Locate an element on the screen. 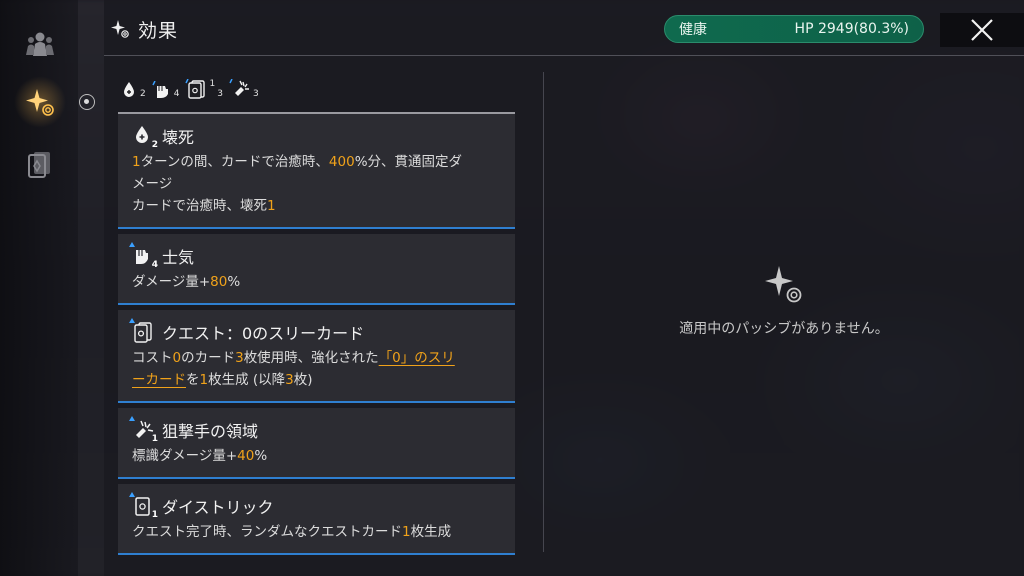  effect-name: クエスト：0のスリーカード is located at coordinates (263, 333).